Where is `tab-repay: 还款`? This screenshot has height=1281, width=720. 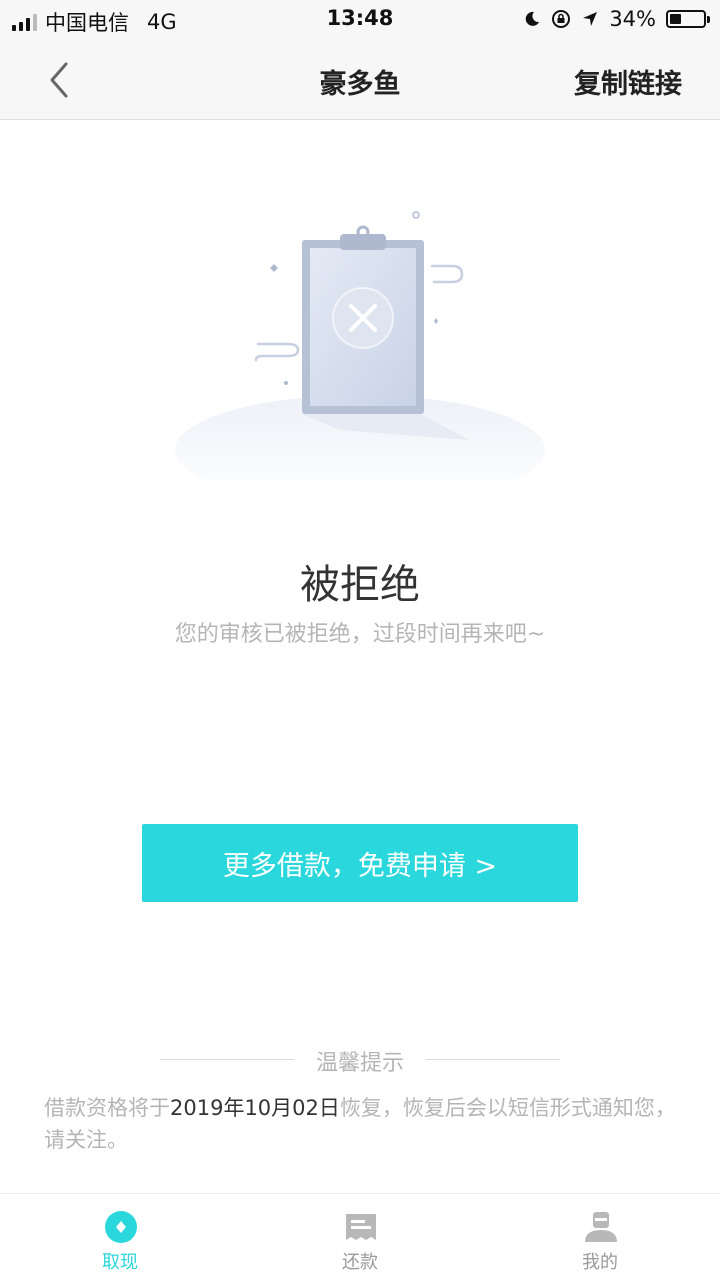
tab-repay: 还款 is located at coordinates (360, 1237).